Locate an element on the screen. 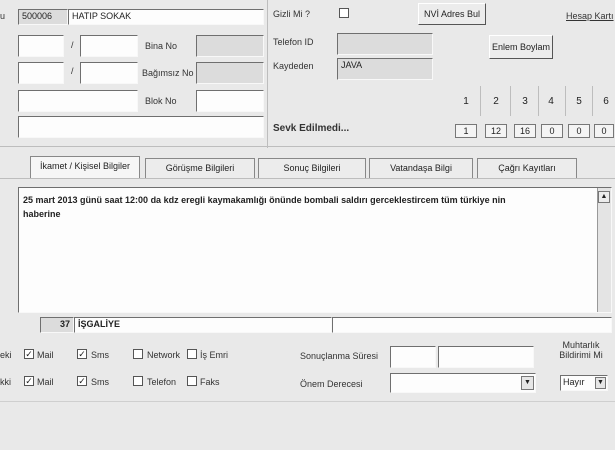 Image resolution: width=615 pixels, height=450 pixels. hesap-kart-label: Hesap Kartı is located at coordinates (590, 16).